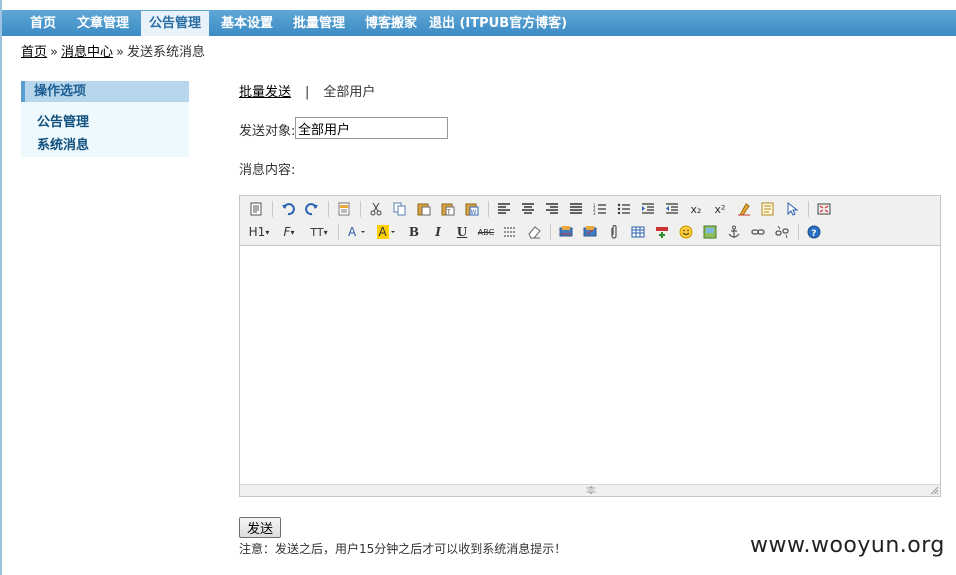  I want to click on breadcrumb-current: 发送系统消息, so click(165, 52).